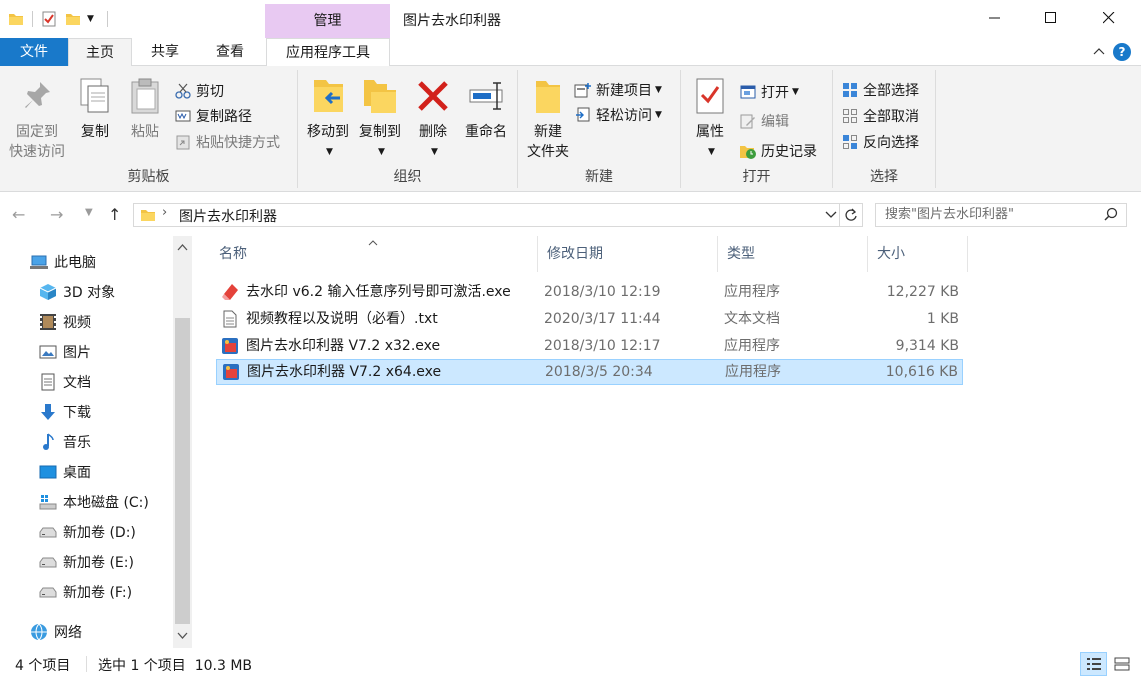  Describe the element at coordinates (99, 533) in the screenshot. I see `nav-label: 新加卷 (D:)` at that location.